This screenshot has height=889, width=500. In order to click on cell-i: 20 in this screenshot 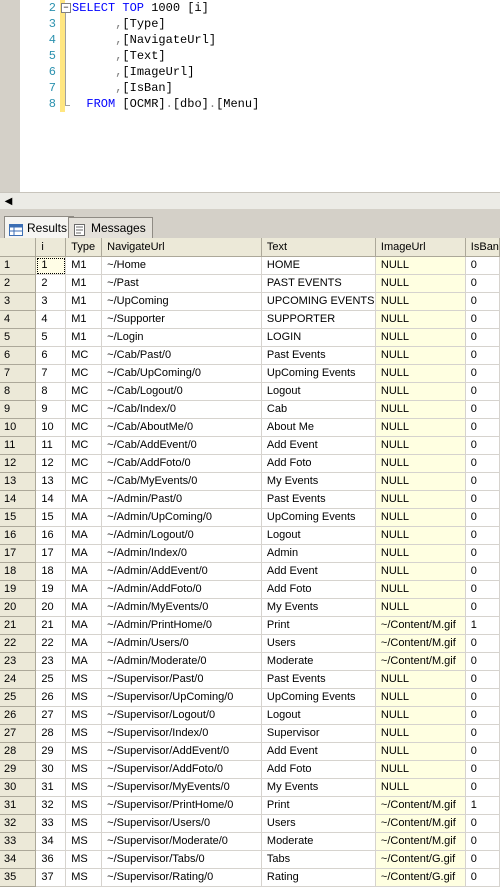, I will do `click(51, 607)`.